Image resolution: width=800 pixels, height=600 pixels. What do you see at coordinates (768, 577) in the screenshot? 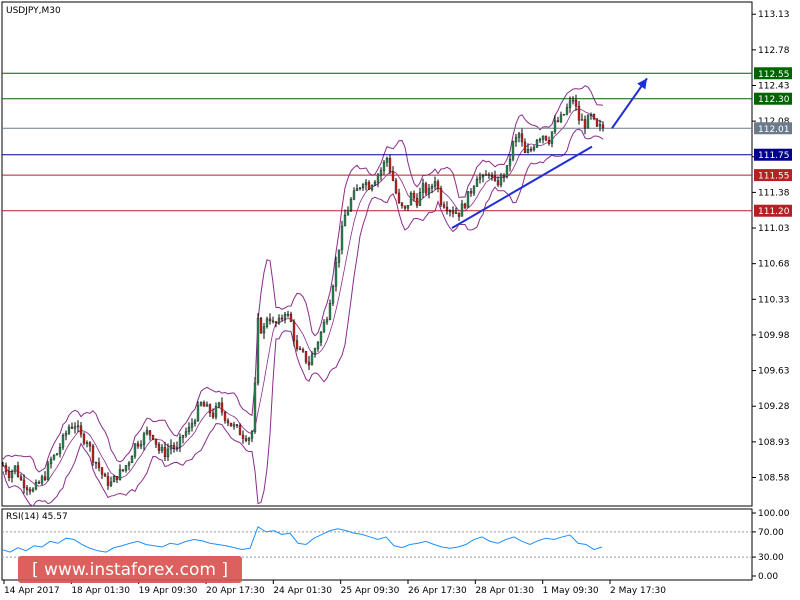
I see `rsi-tick-label: 0.00` at bounding box center [768, 577].